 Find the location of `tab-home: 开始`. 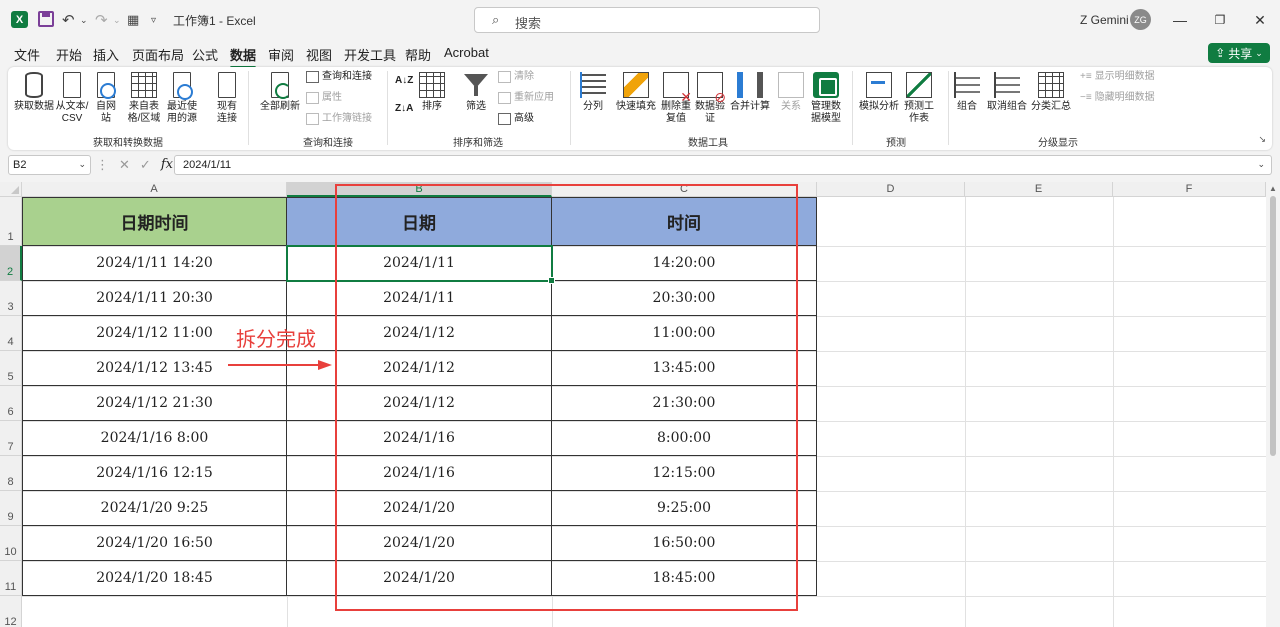

tab-home: 开始 is located at coordinates (69, 54).